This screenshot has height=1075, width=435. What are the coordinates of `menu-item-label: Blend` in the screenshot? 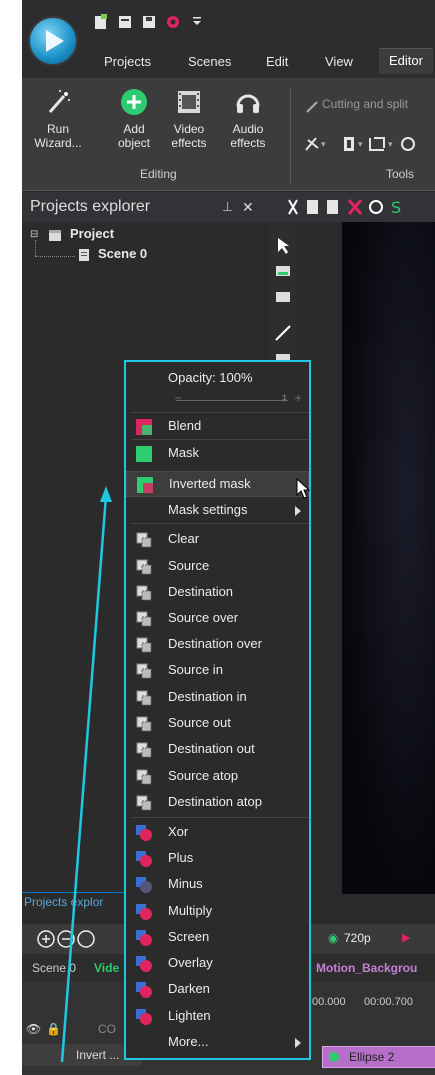 It's located at (185, 425).